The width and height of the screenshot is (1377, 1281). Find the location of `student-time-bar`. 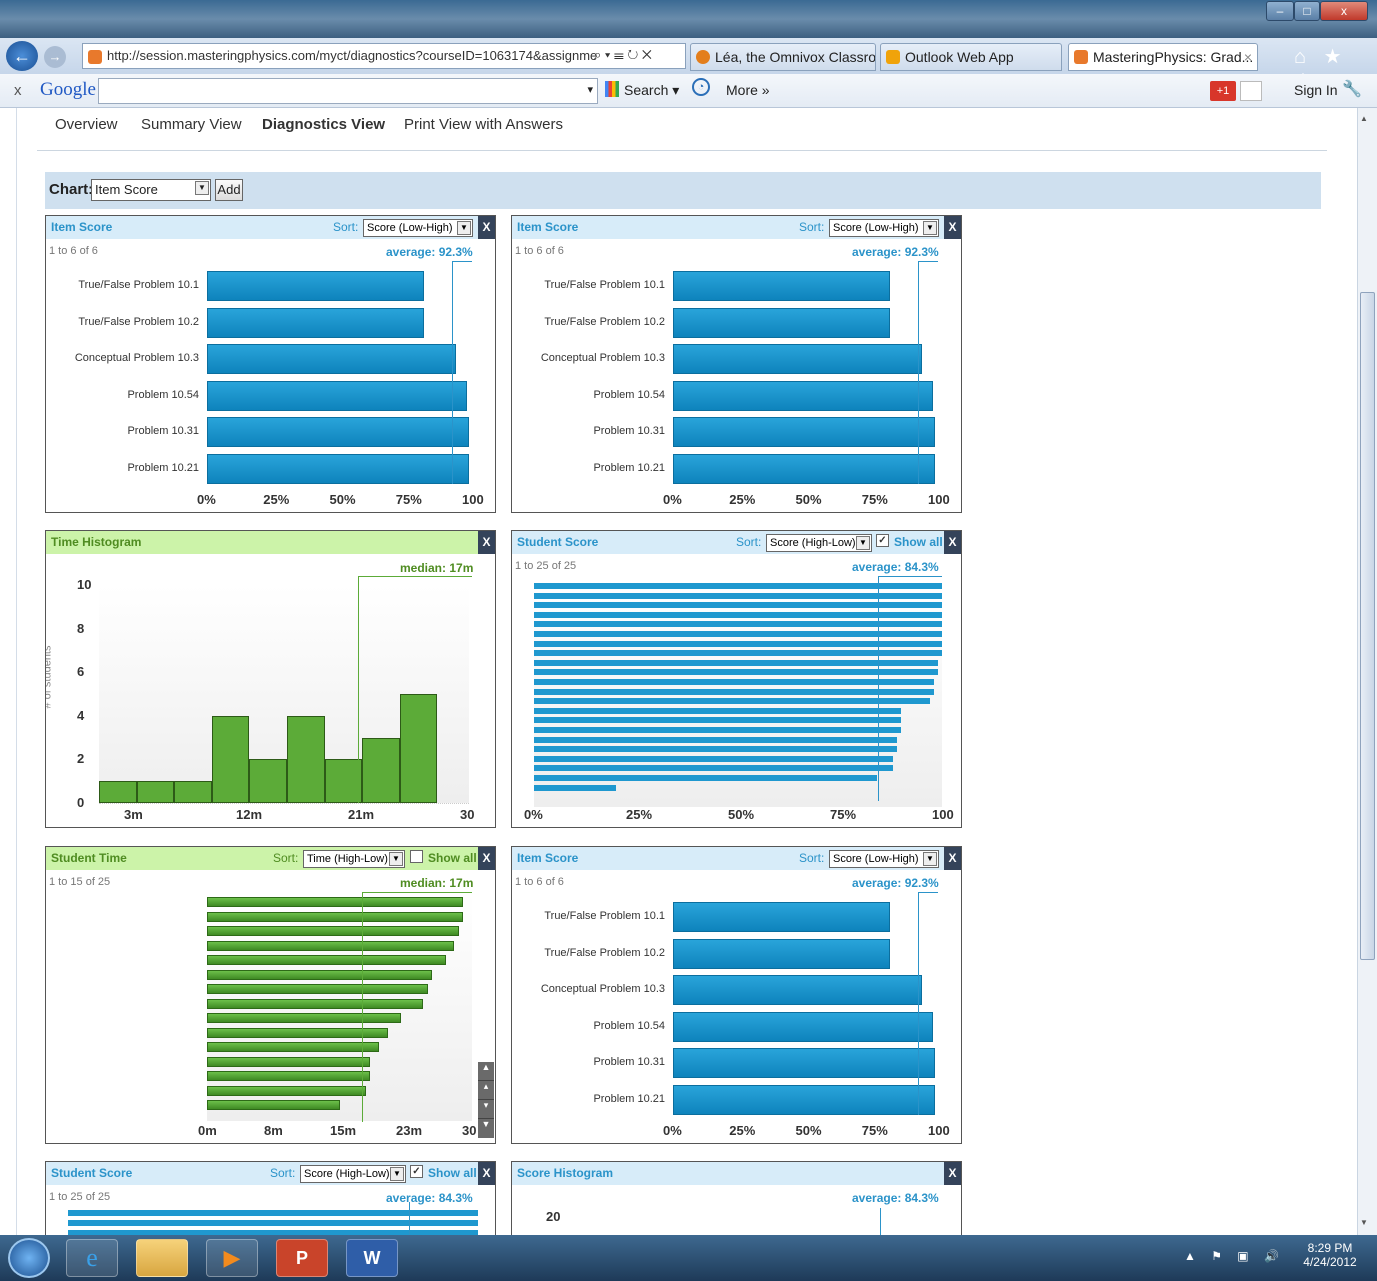

student-time-bar is located at coordinates (289, 1076).